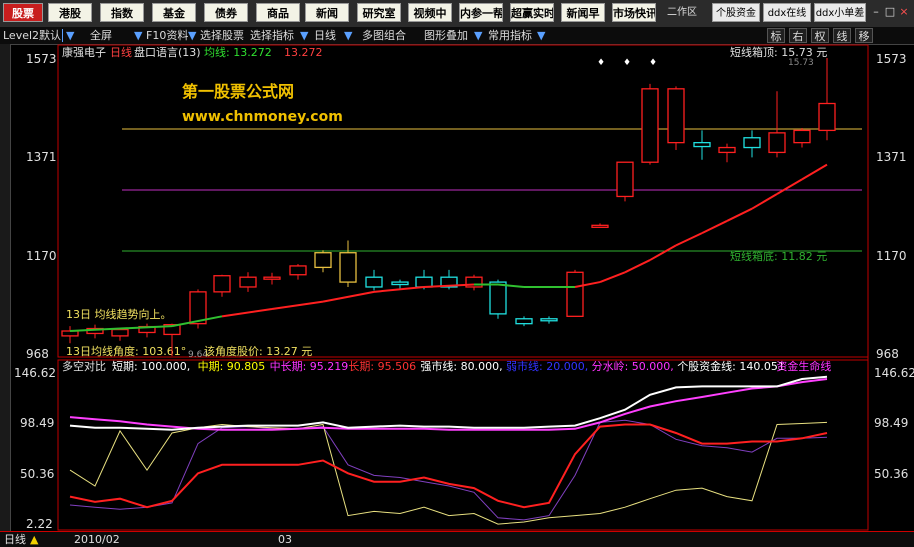 The height and width of the screenshot is (547, 914). What do you see at coordinates (37, 354) in the screenshot?
I see `left-axis-tick: 968` at bounding box center [37, 354].